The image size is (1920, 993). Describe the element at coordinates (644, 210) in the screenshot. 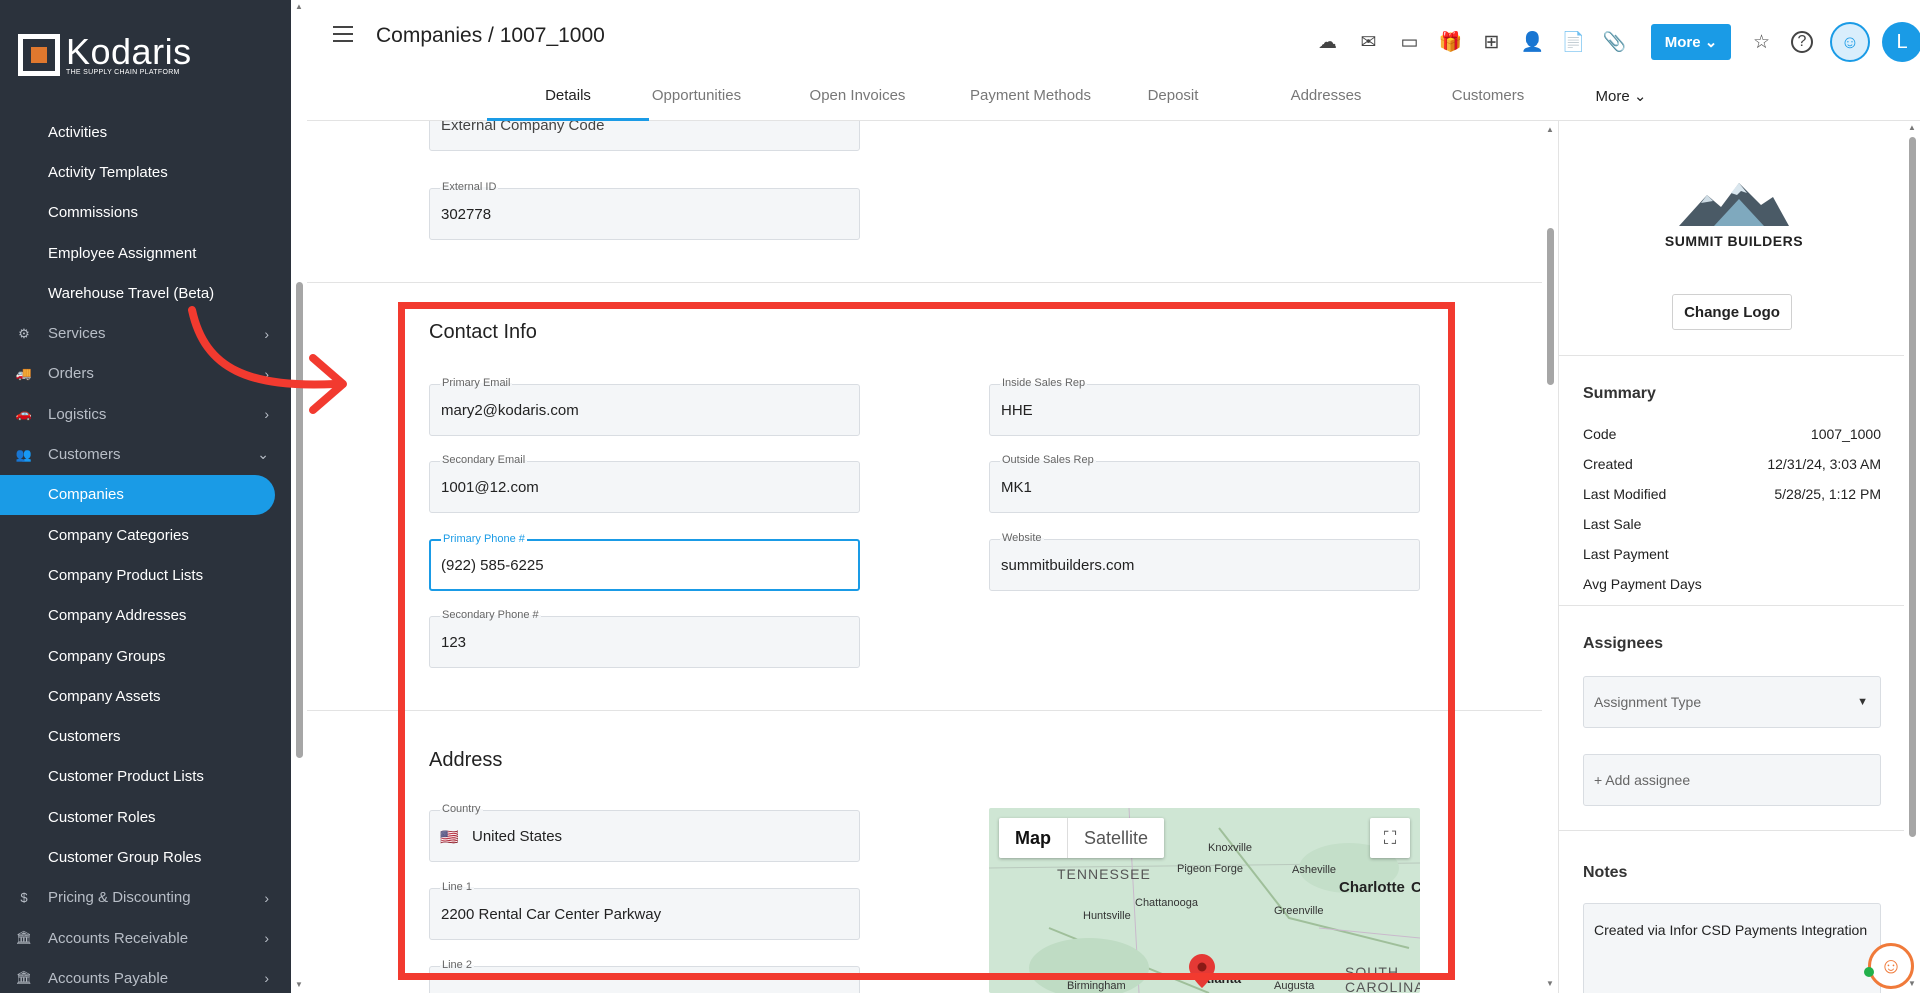

I see `external-id-field: External ID 302778` at that location.